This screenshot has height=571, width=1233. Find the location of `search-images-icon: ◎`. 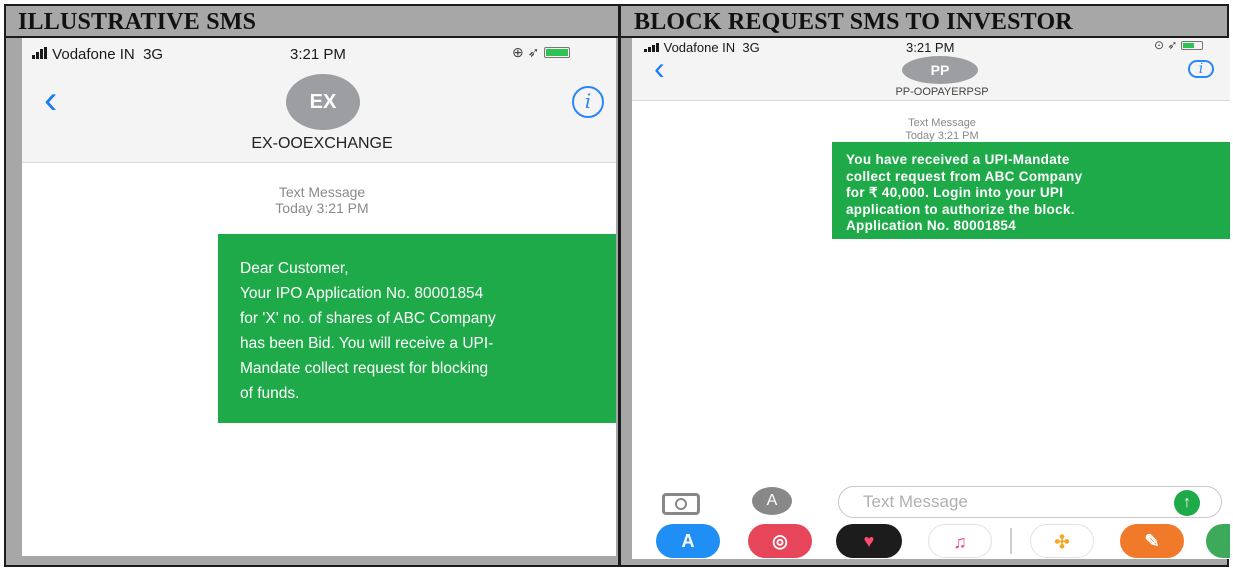

search-images-icon: ◎ is located at coordinates (780, 541).